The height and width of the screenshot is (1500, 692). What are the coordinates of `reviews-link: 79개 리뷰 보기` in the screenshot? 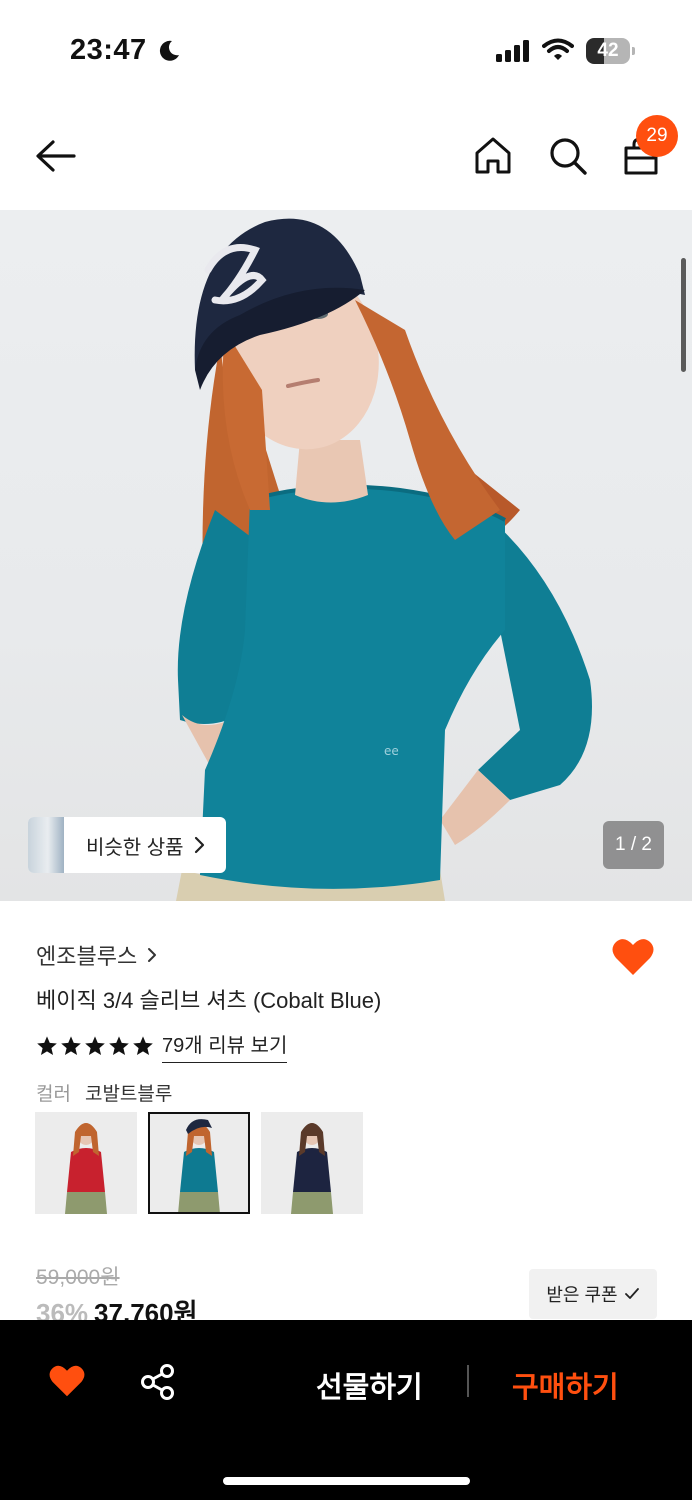 It's located at (225, 1046).